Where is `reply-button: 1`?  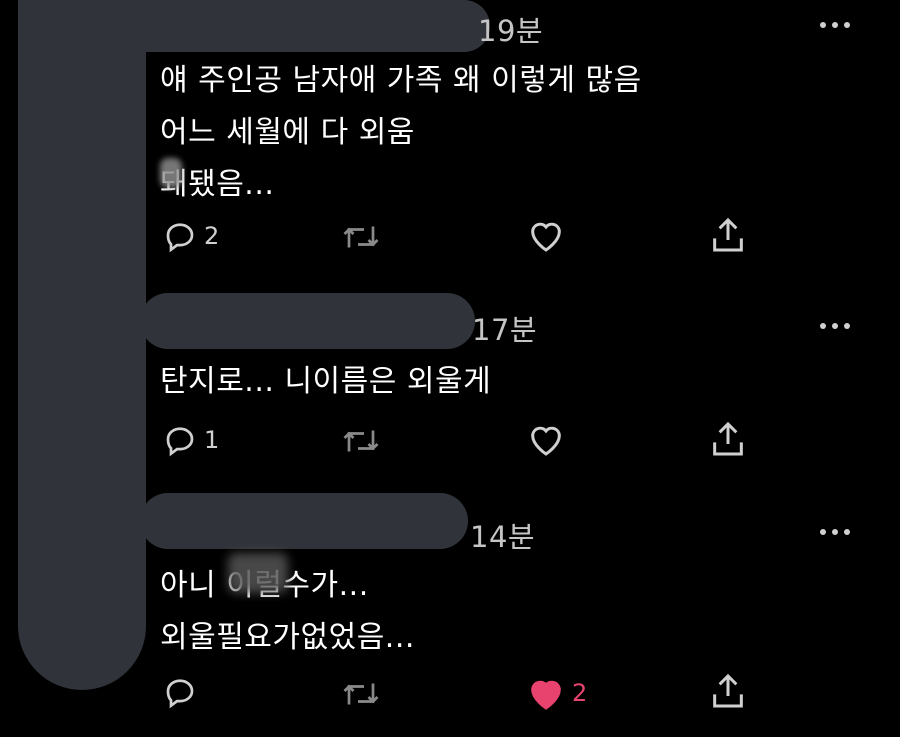
reply-button: 1 is located at coordinates (190, 440).